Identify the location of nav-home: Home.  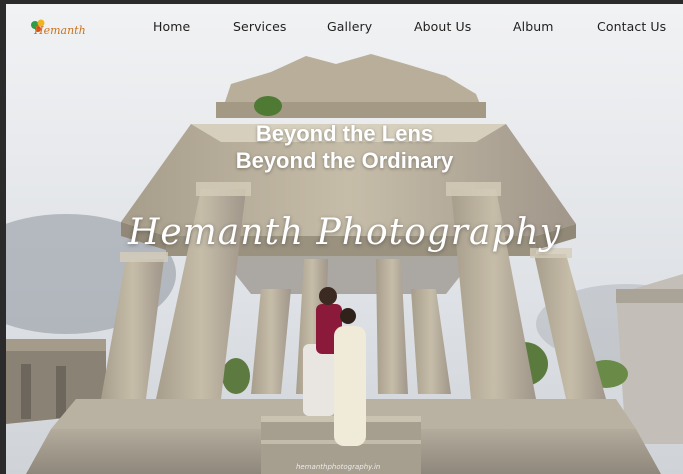
(171, 26).